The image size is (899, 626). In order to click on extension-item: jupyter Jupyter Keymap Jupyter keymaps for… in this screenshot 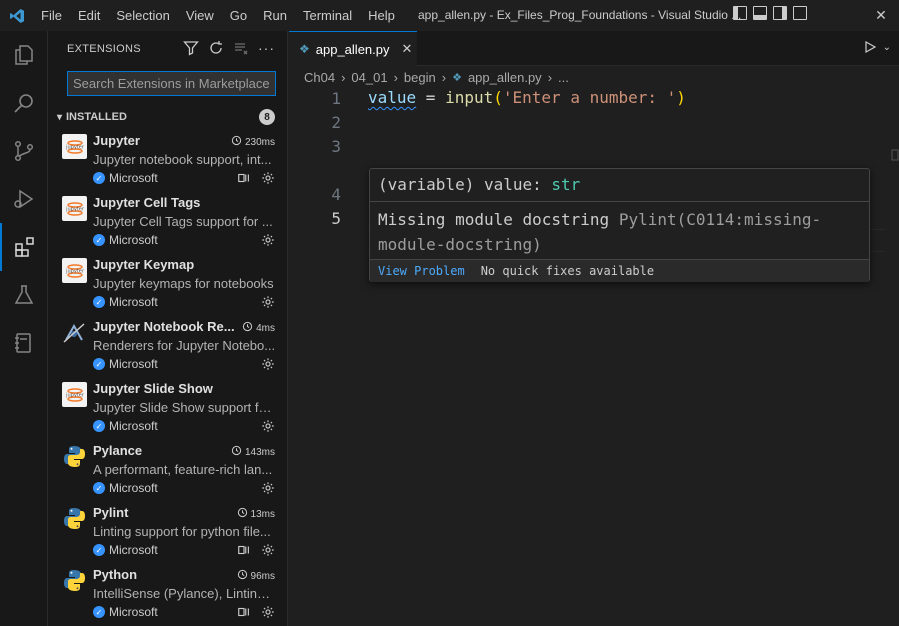, I will do `click(168, 285)`.